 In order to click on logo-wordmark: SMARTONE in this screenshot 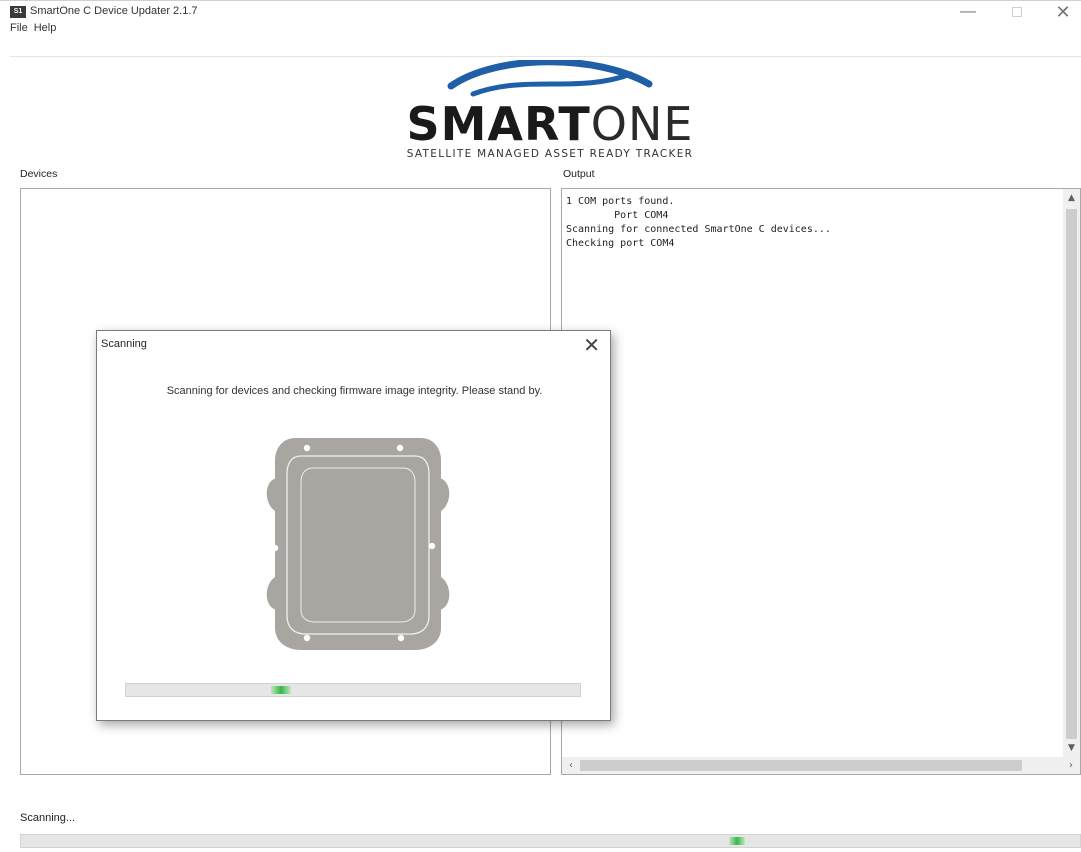, I will do `click(550, 124)`.